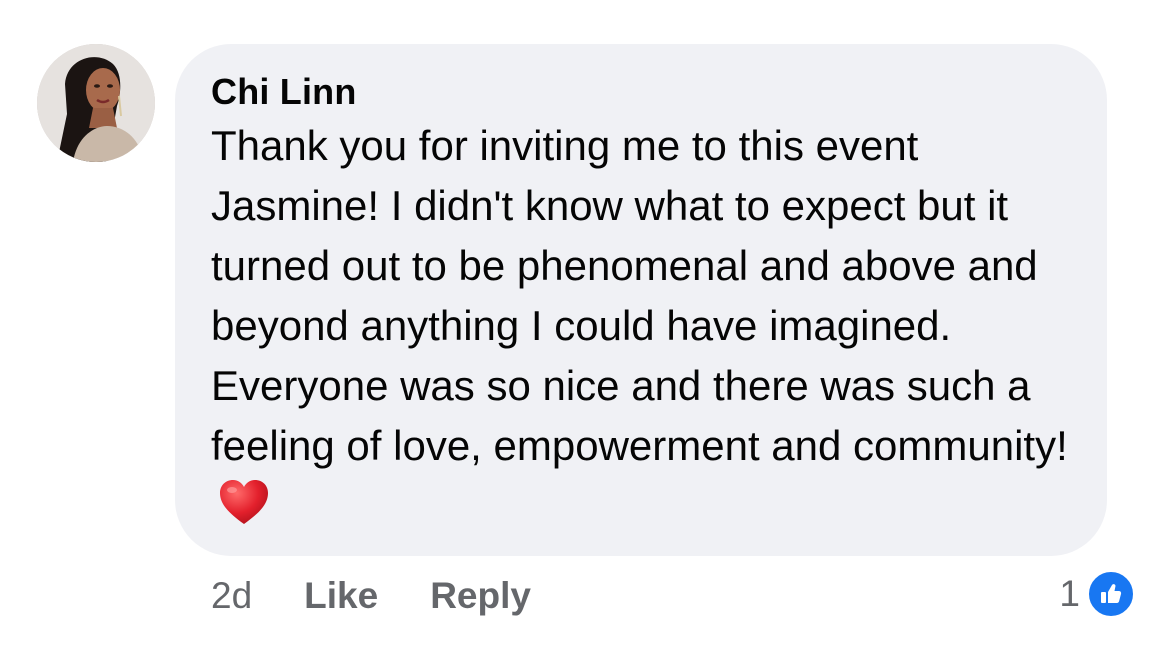  I want to click on timestamp: 2d, so click(231, 596).